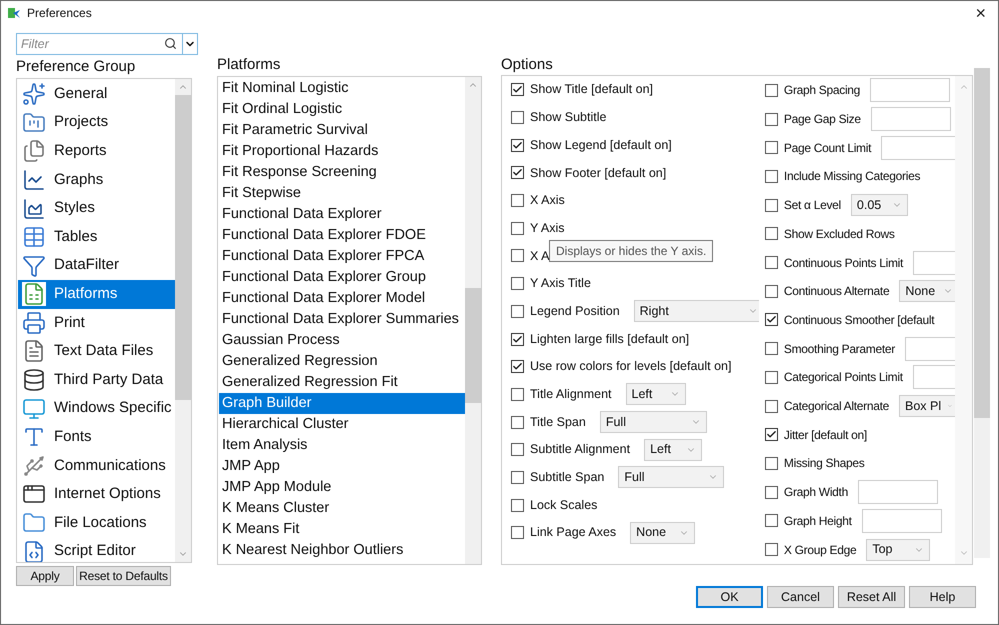  What do you see at coordinates (342, 319) in the screenshot?
I see `platform-item: Functional Data Explorer Summaries` at bounding box center [342, 319].